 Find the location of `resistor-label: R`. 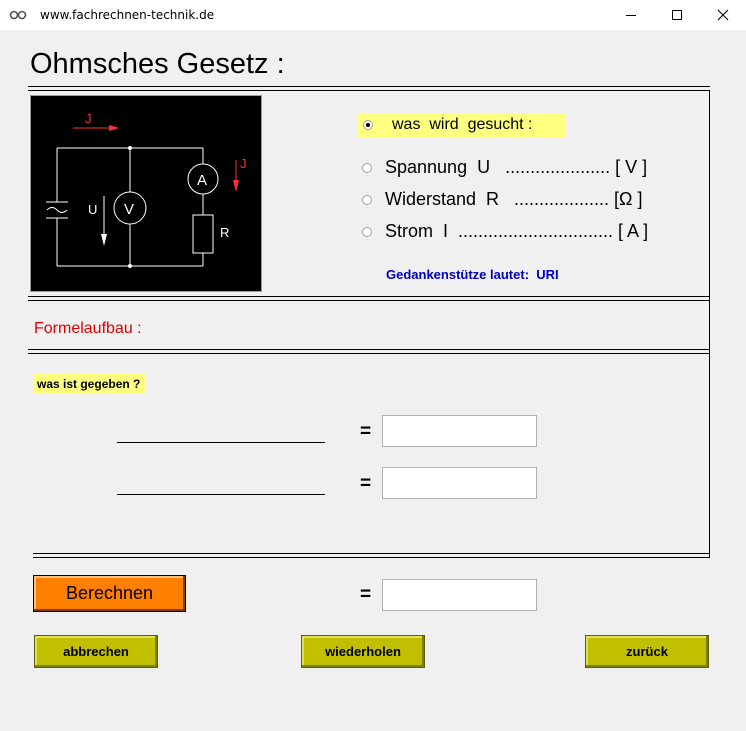

resistor-label: R is located at coordinates (224, 232).